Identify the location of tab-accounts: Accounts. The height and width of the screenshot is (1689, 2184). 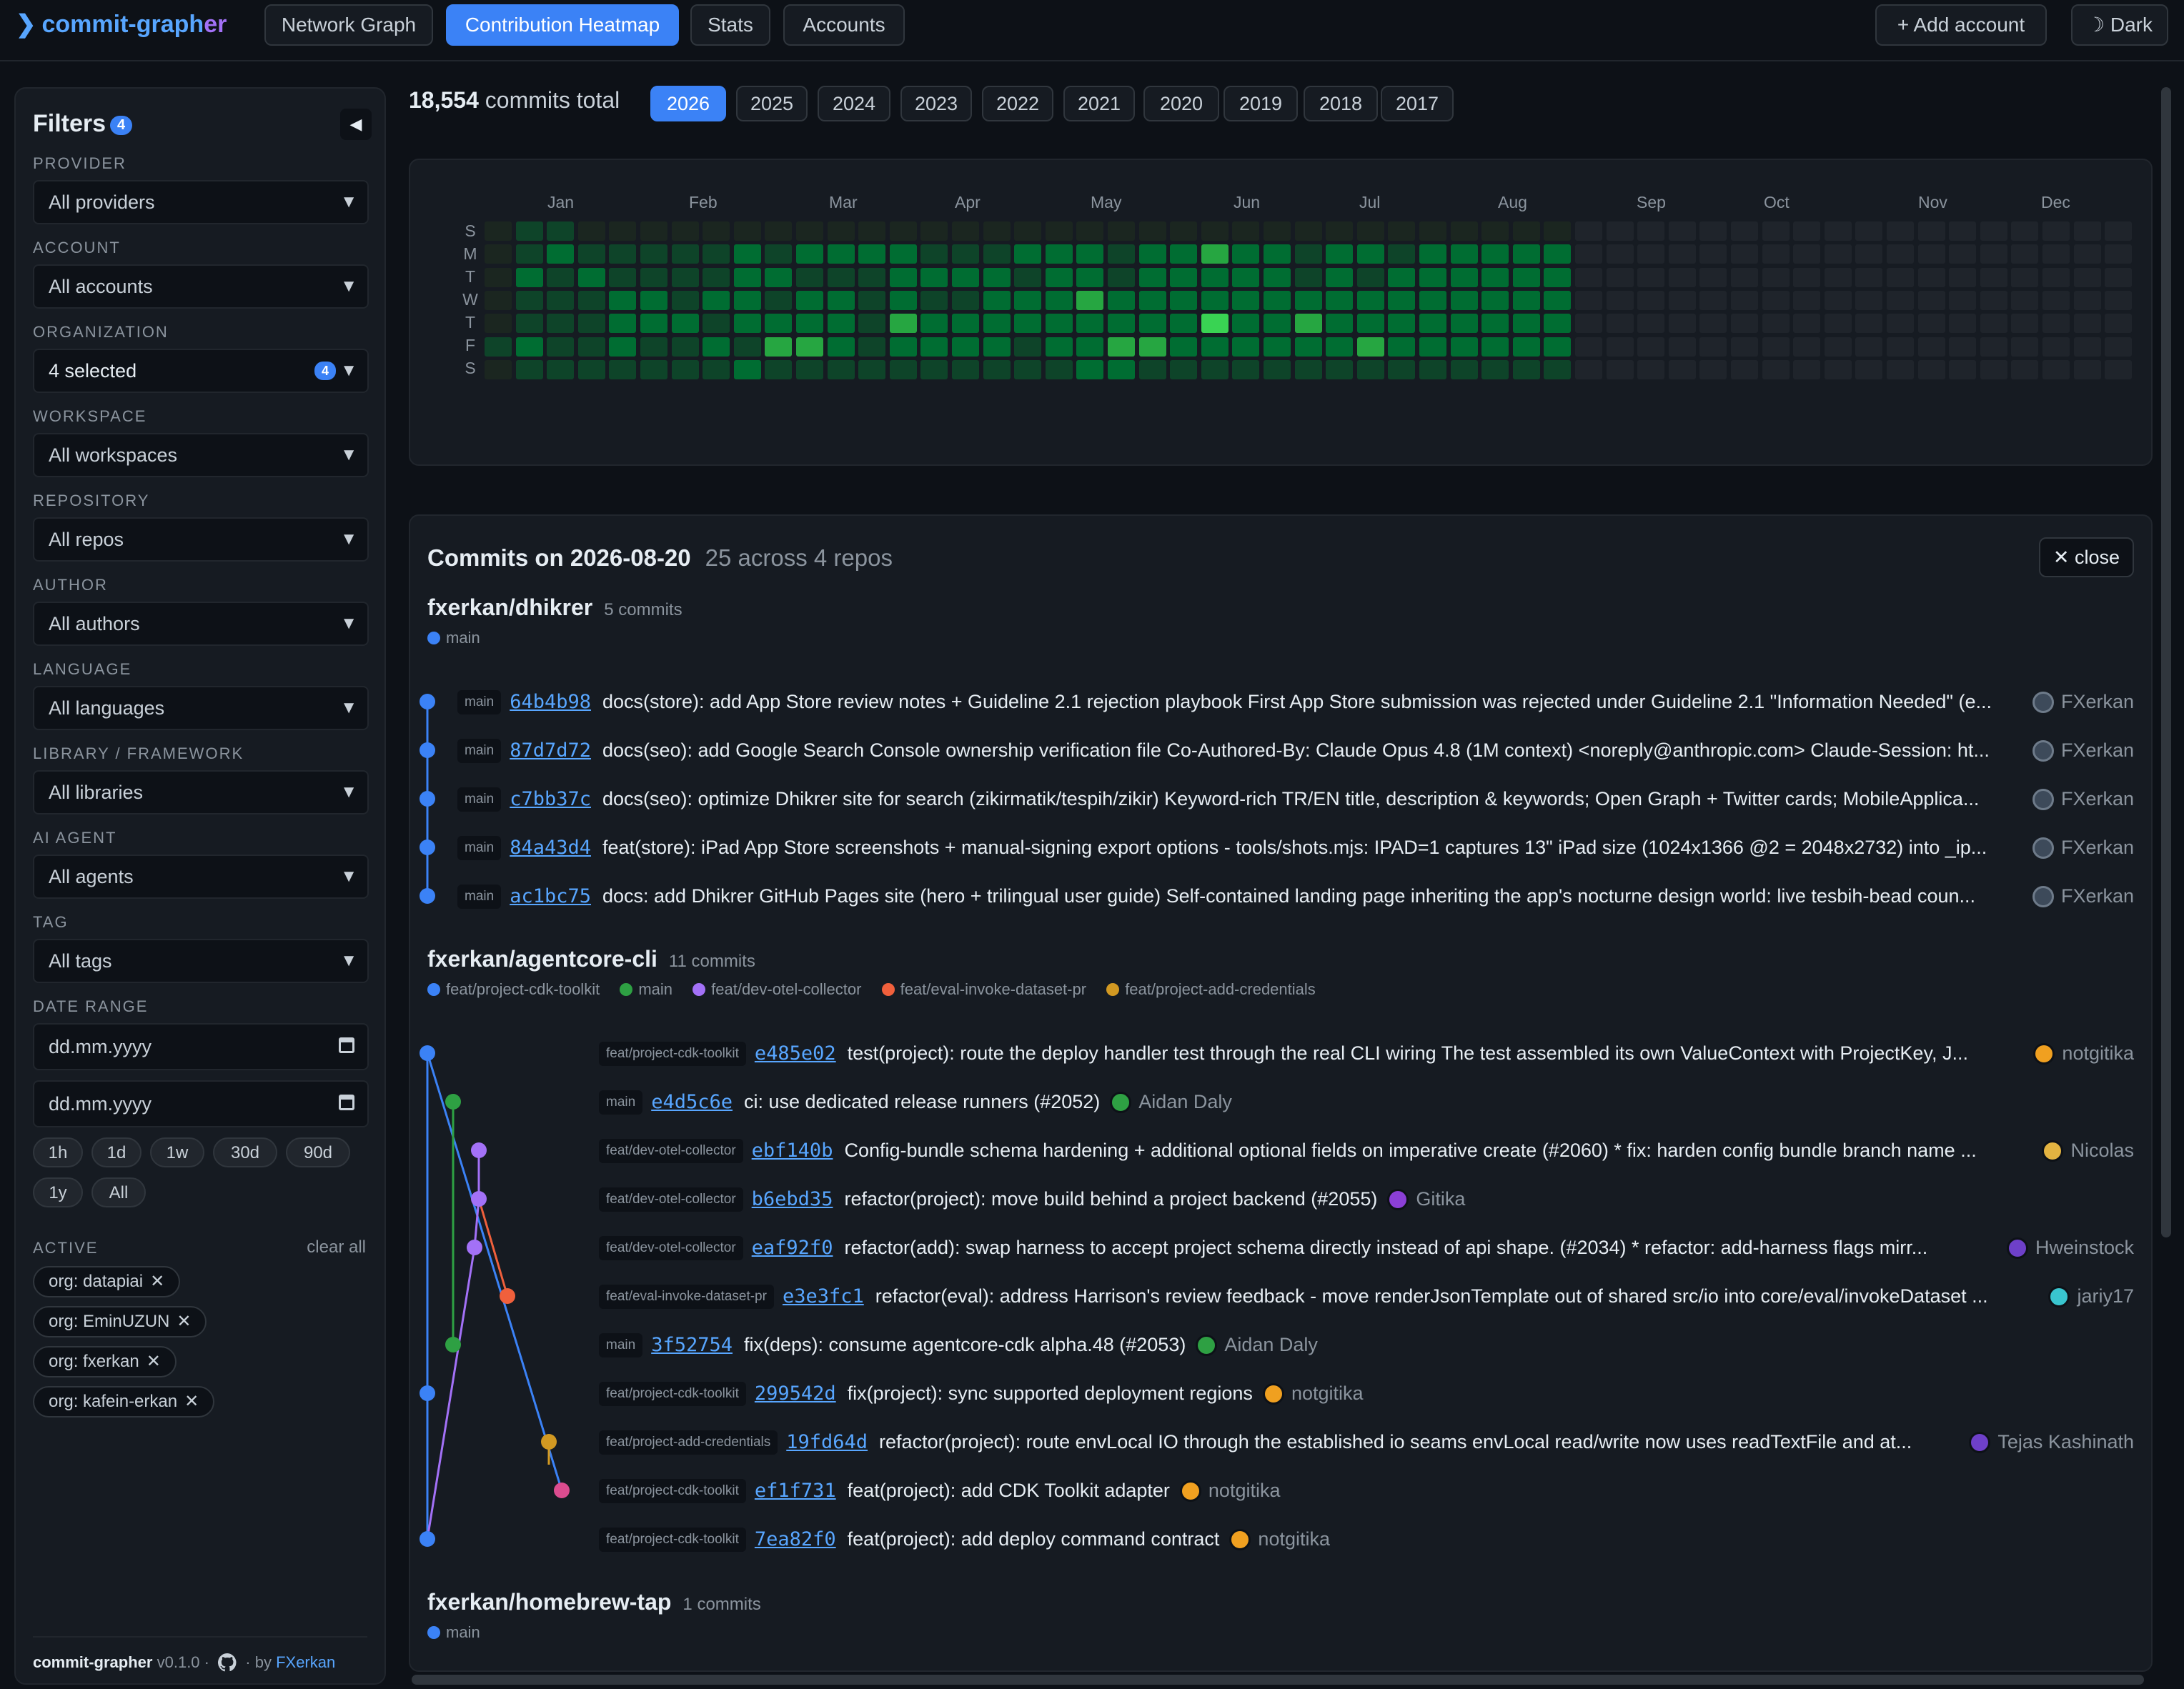
(844, 25).